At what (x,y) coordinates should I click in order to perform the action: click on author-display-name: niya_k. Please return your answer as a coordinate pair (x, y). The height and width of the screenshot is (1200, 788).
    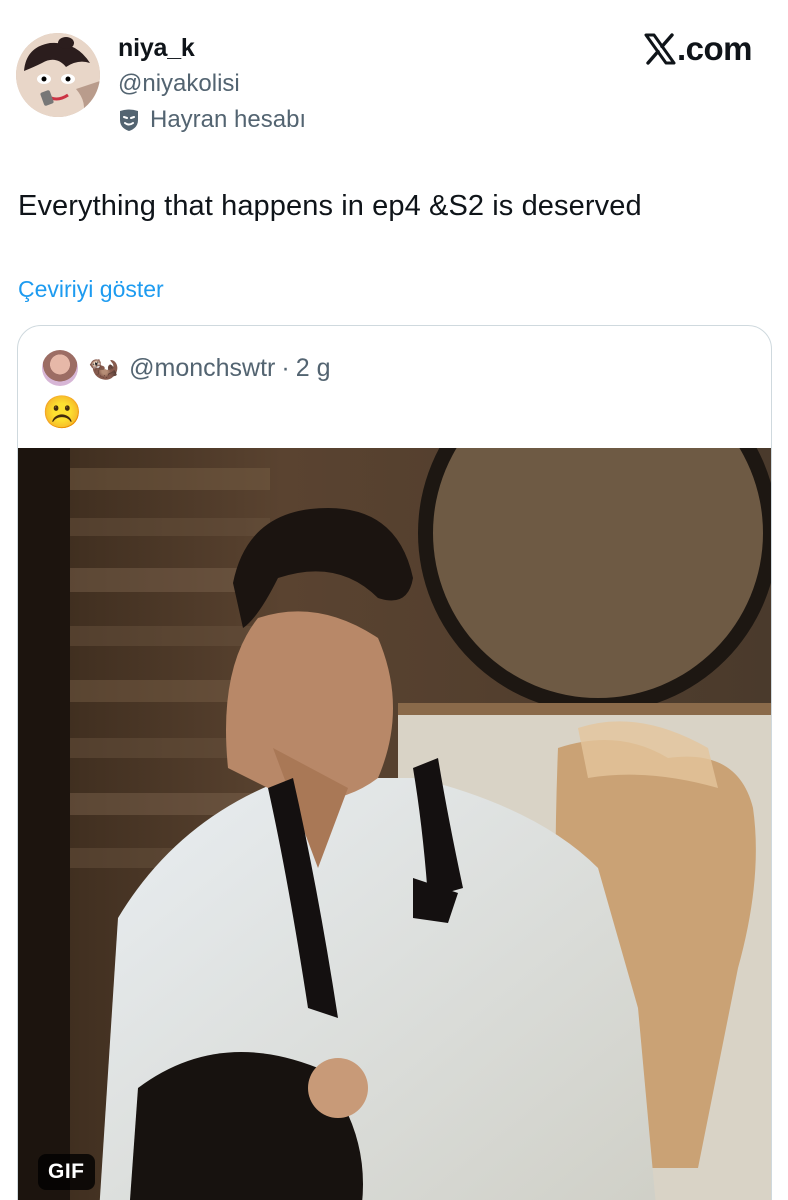
    Looking at the image, I should click on (156, 48).